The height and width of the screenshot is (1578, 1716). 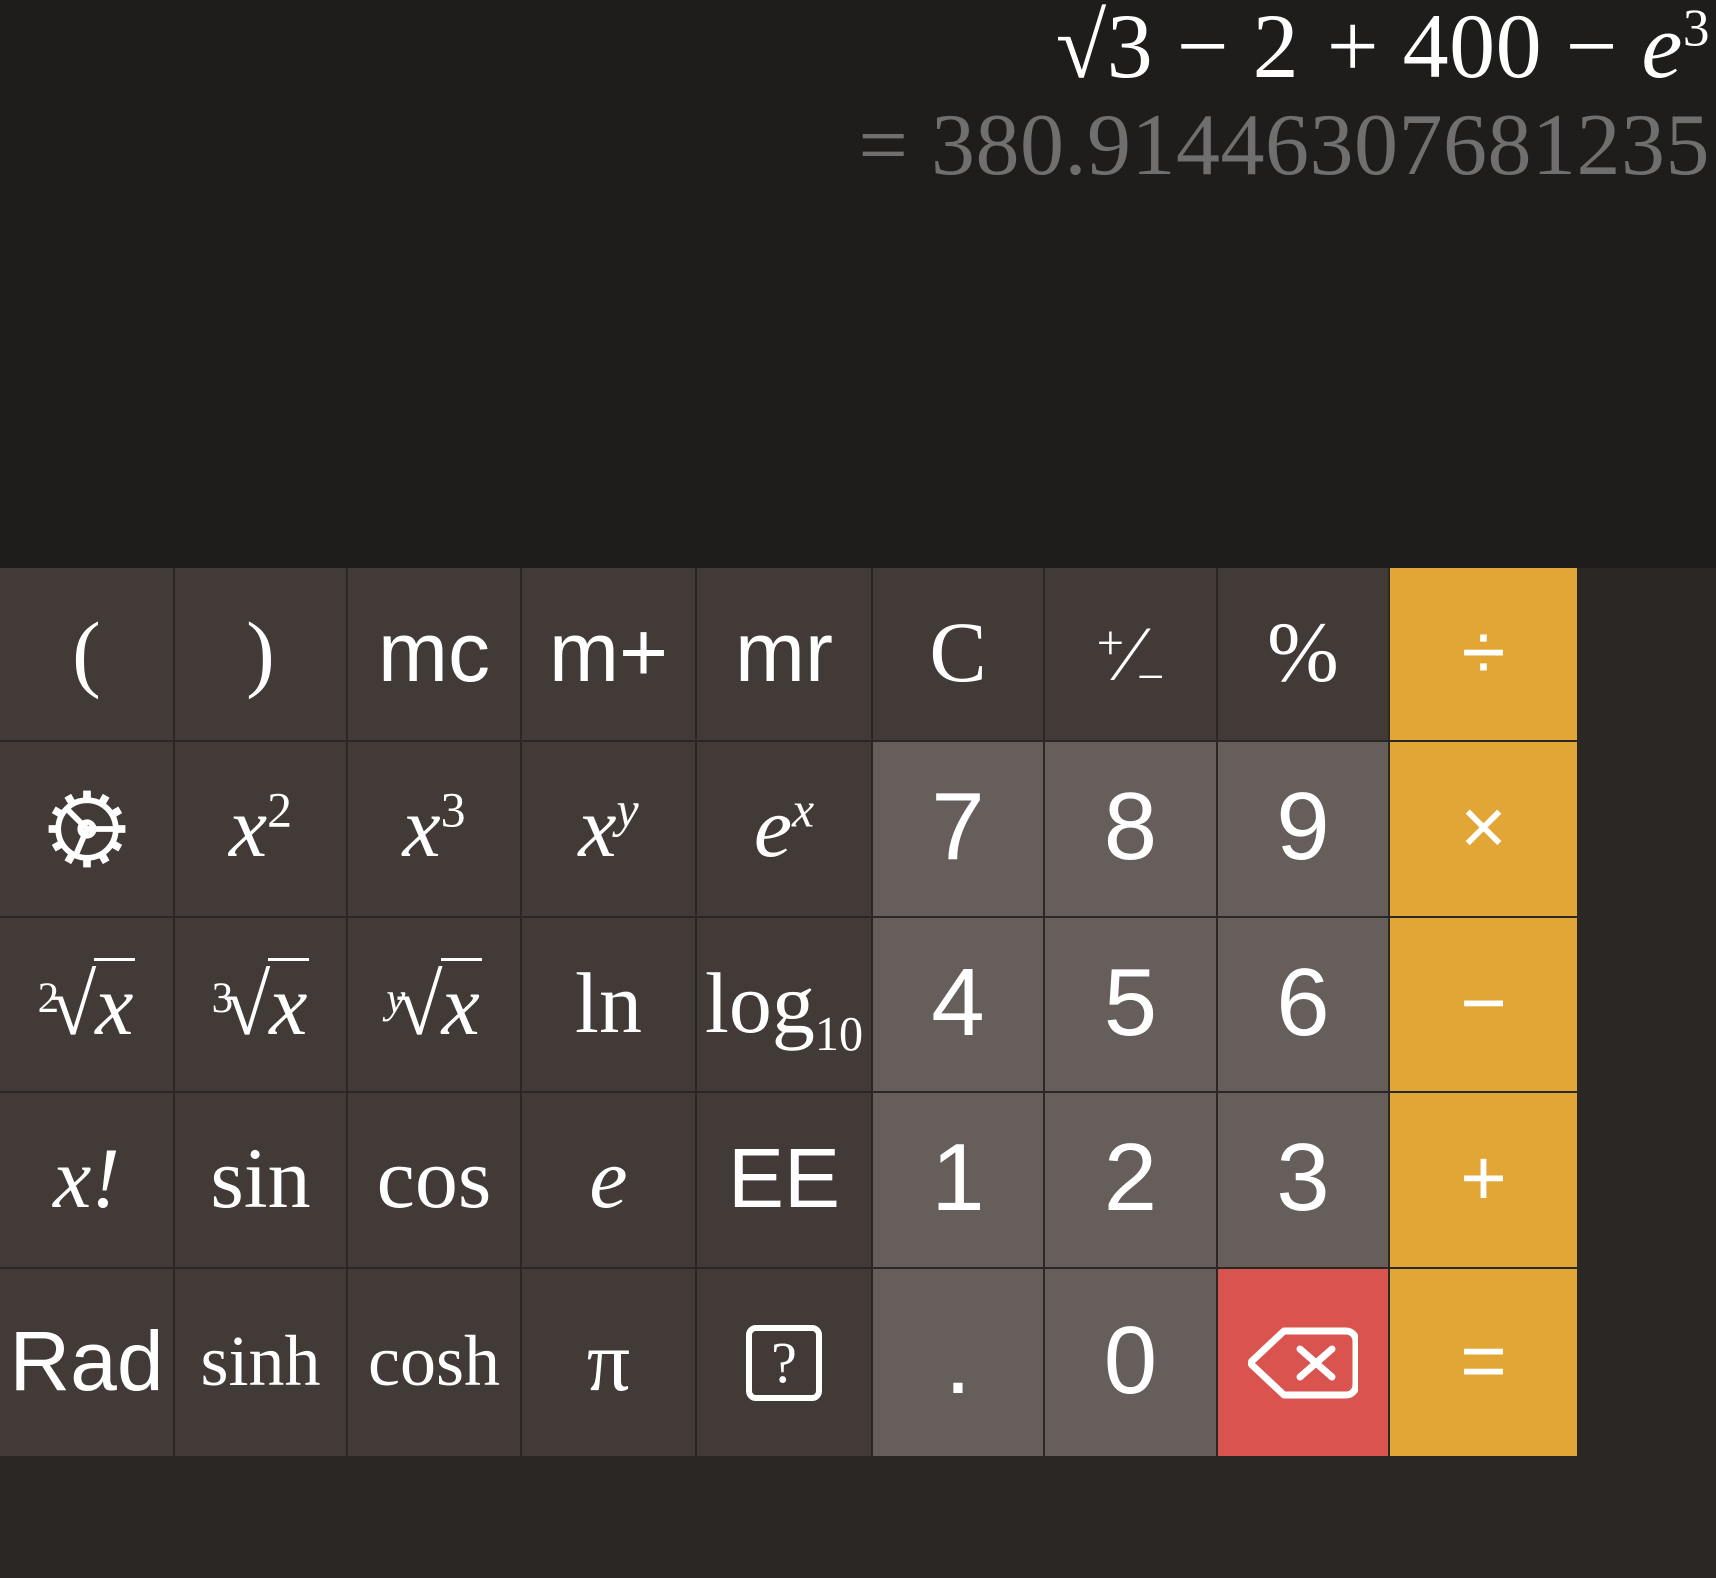 I want to click on key-digit-5: 5, so click(x=1131, y=1005).